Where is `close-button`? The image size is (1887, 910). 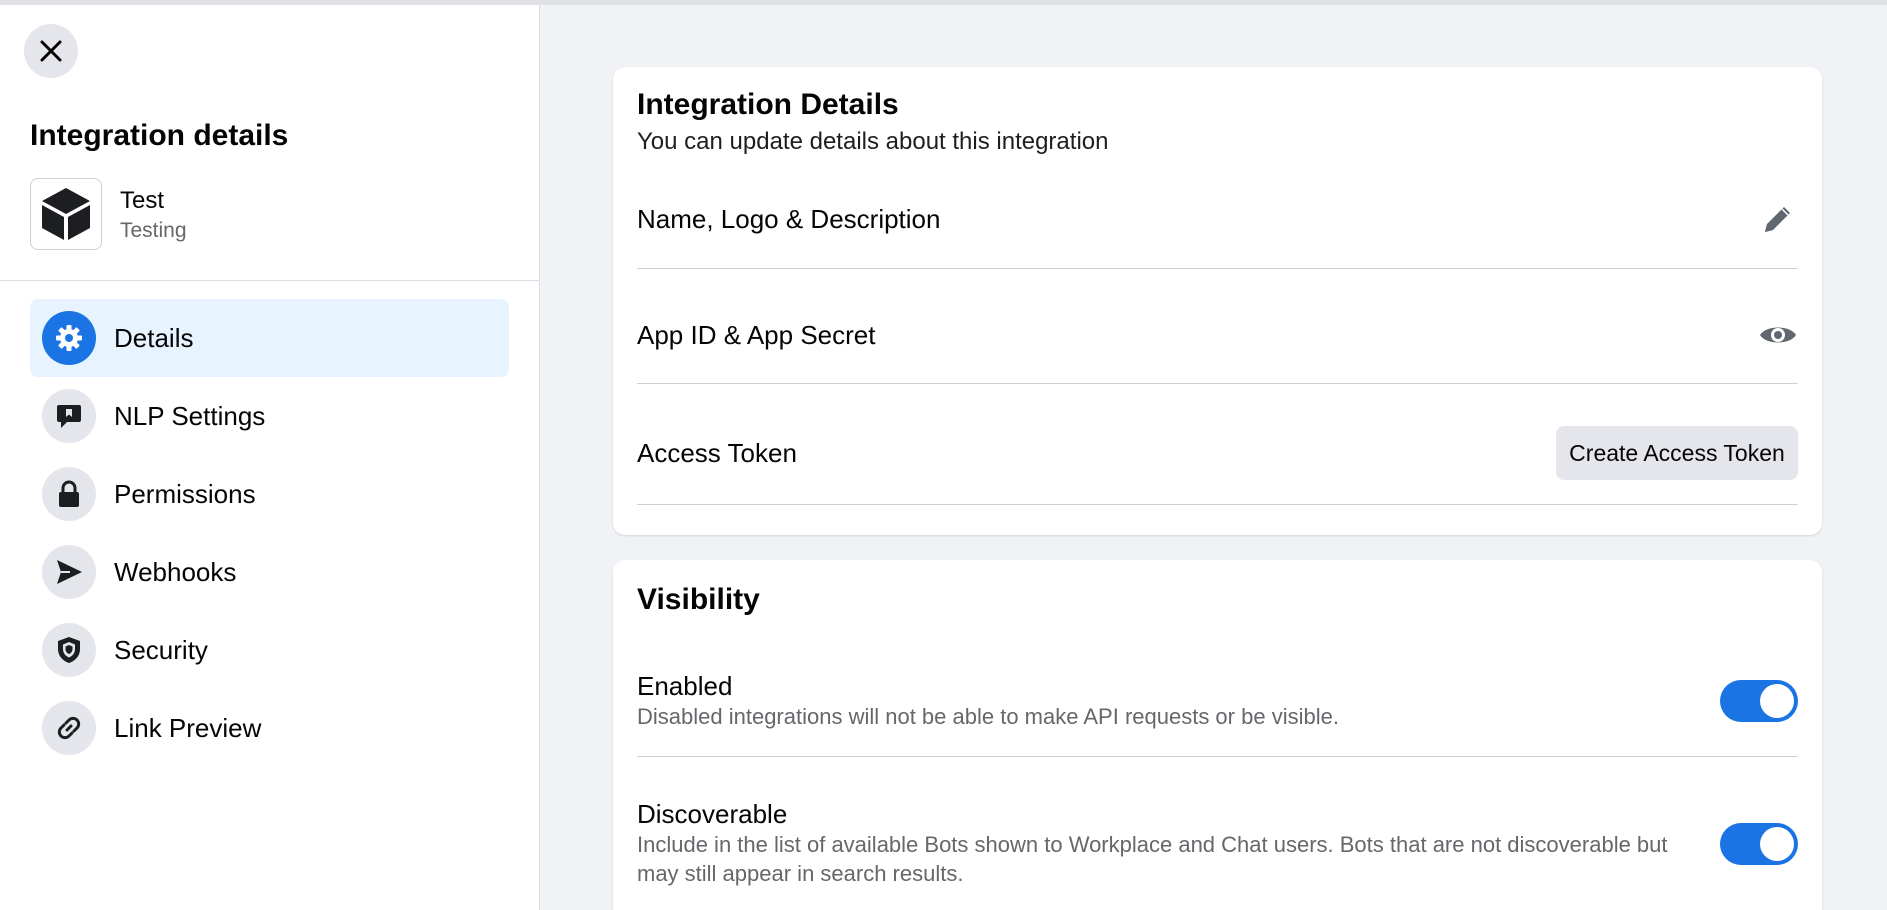
close-button is located at coordinates (51, 51).